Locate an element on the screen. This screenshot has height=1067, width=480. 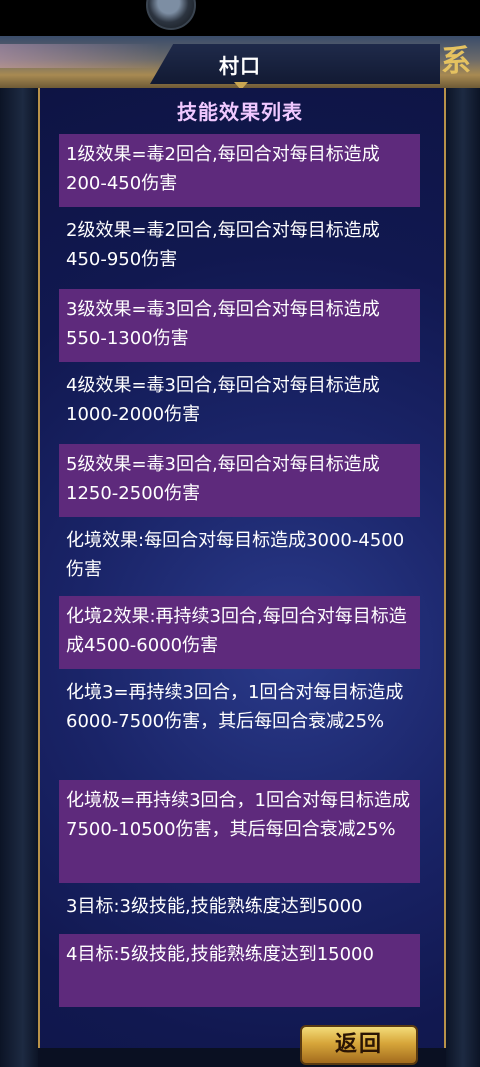
top-bar is located at coordinates (240, 18).